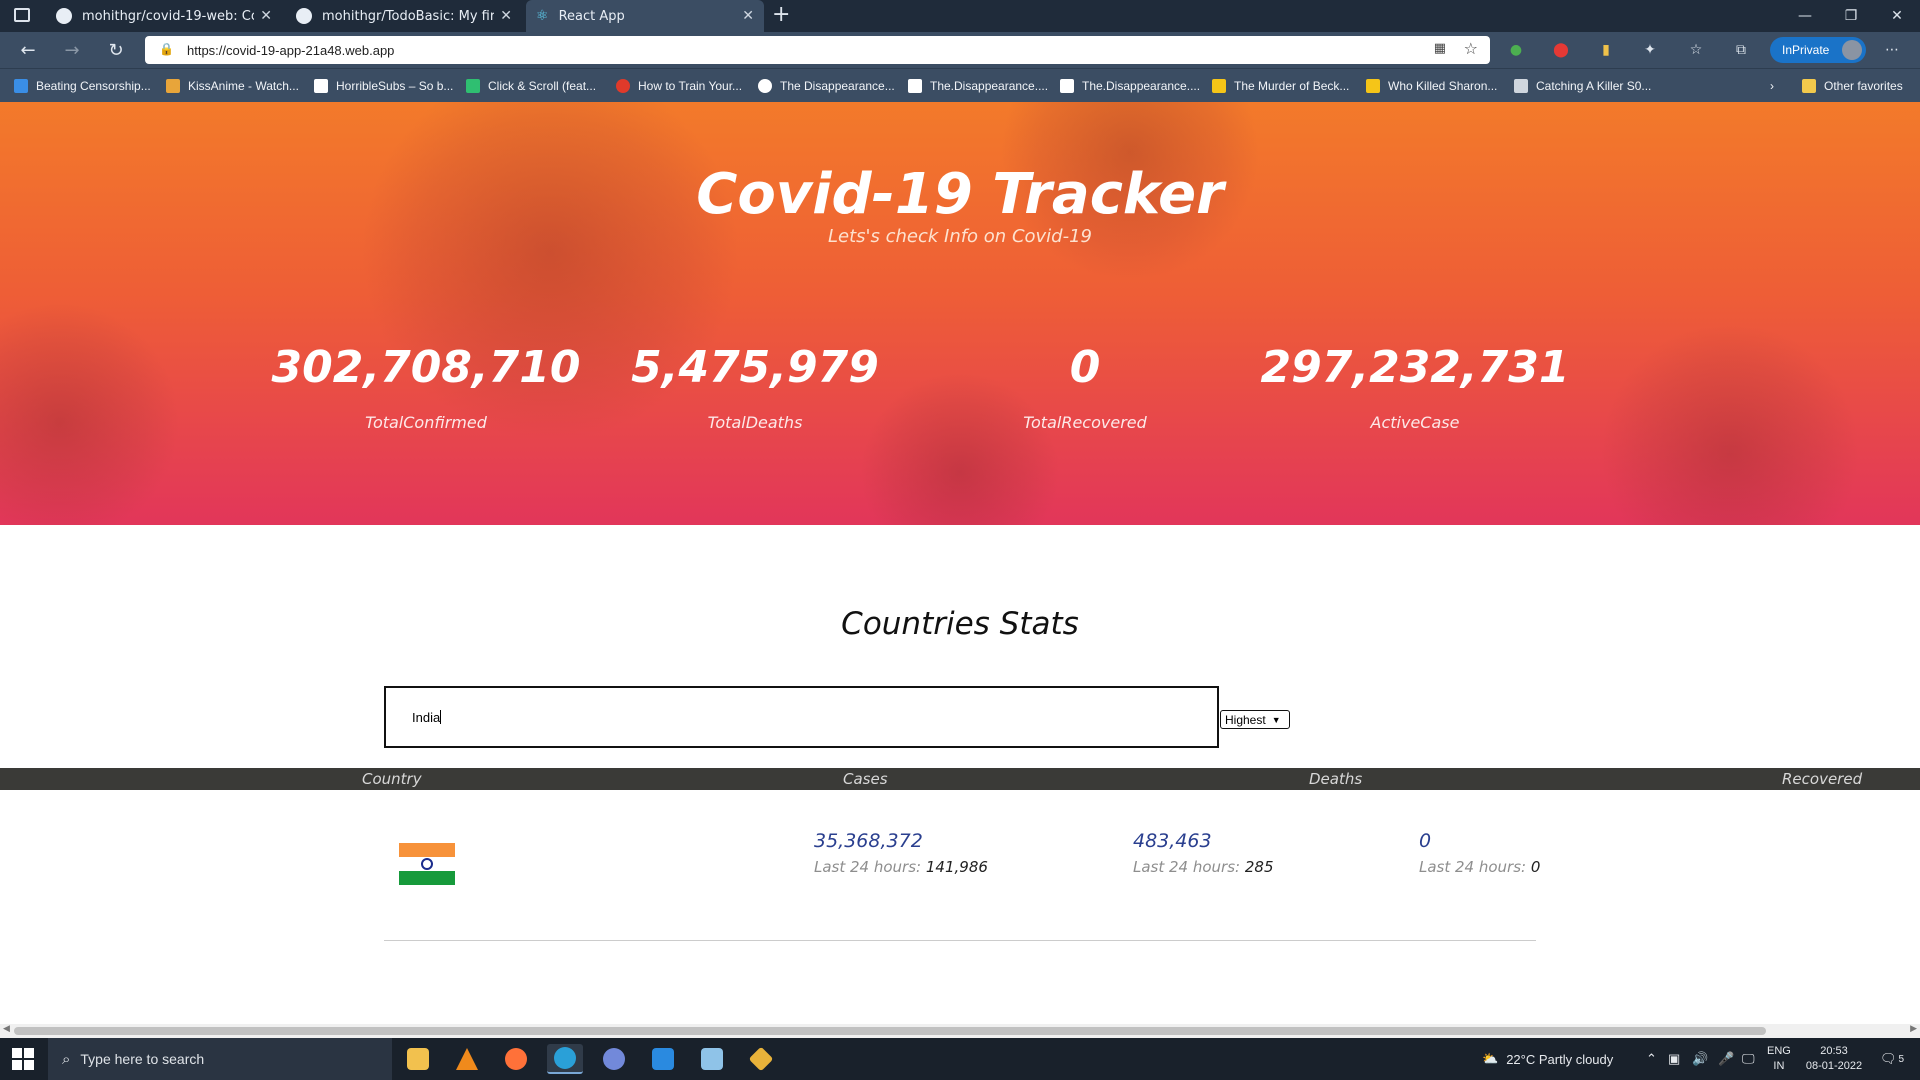  I want to click on tab-actions-icon, so click(22, 15).